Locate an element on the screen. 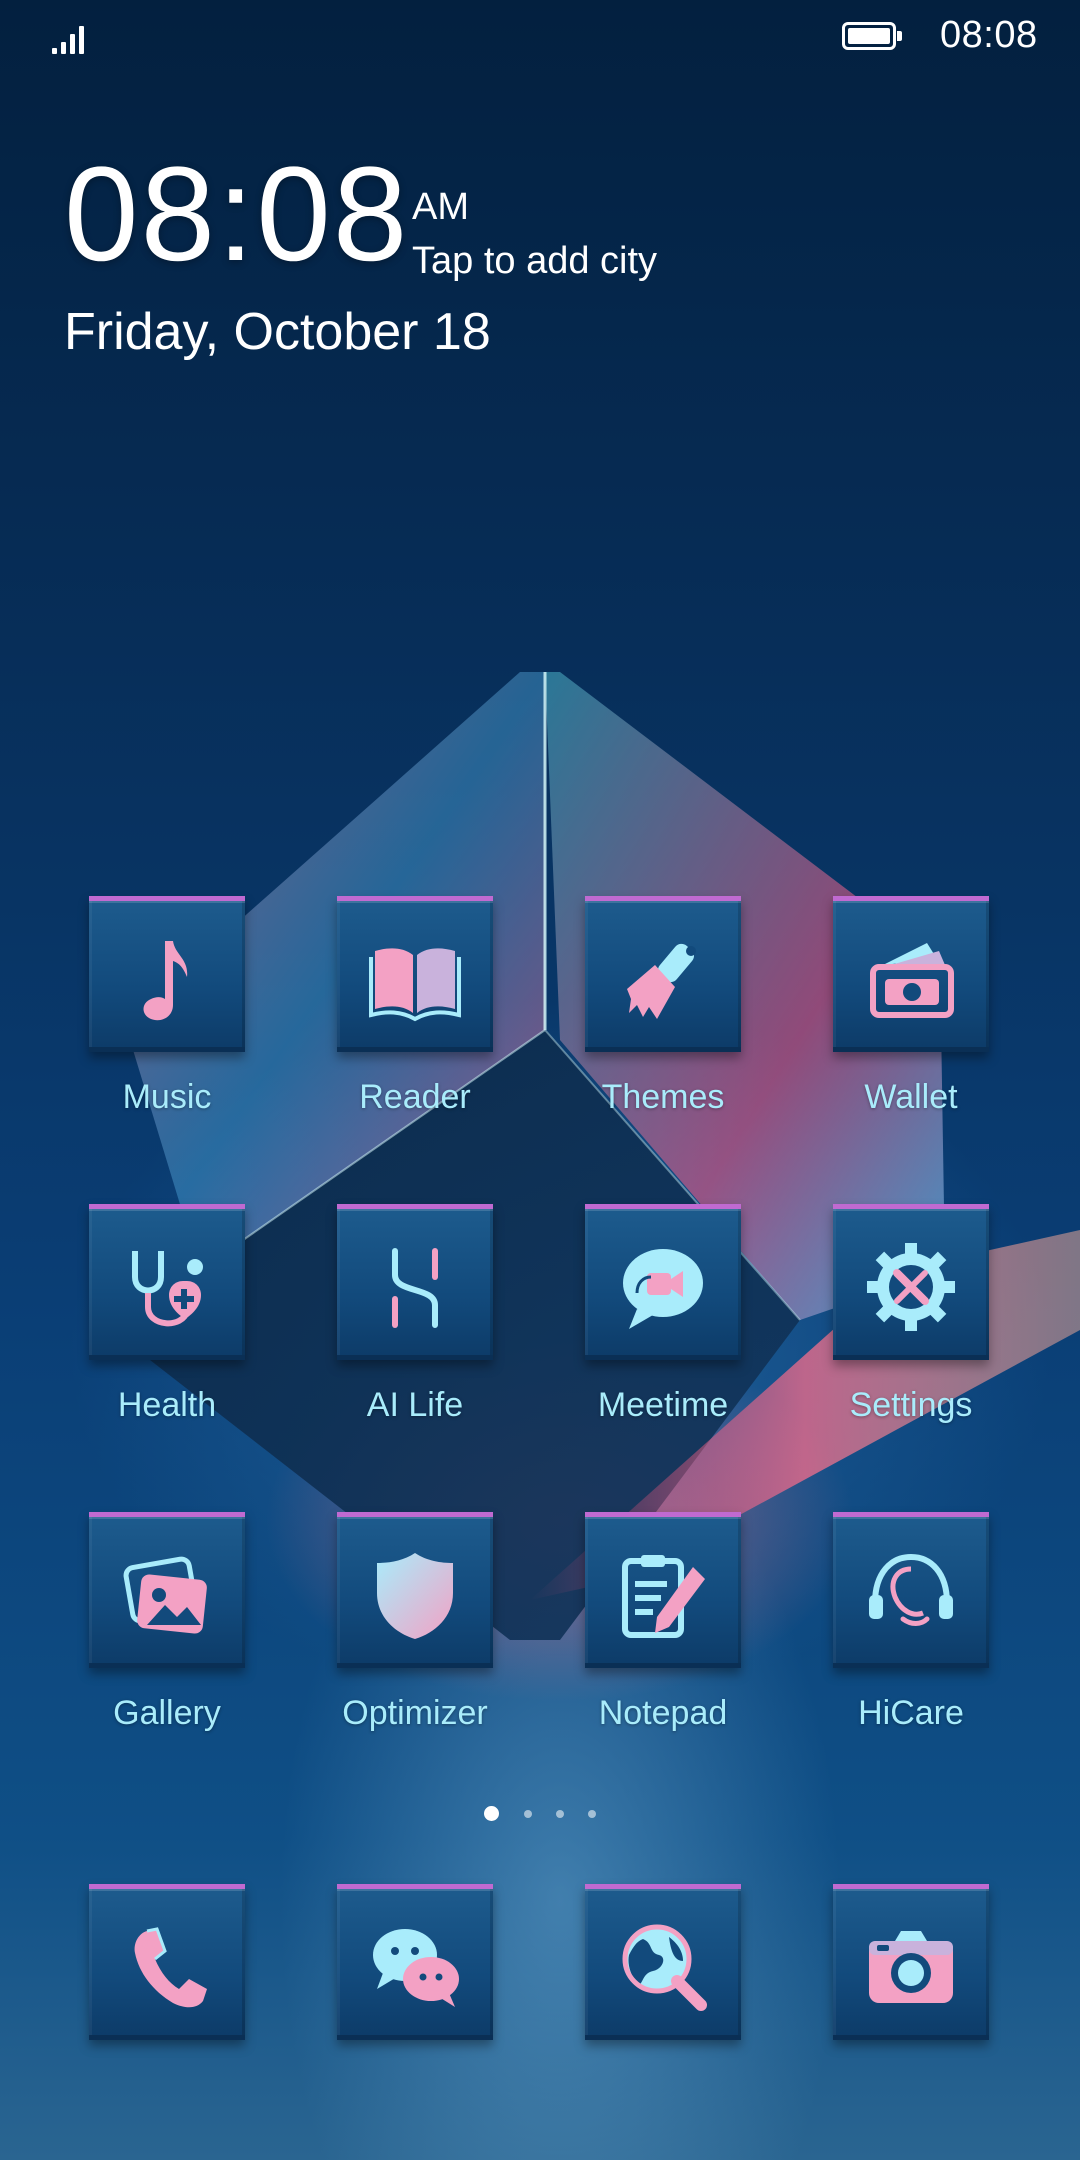 The width and height of the screenshot is (1080, 2160). themes-app-icon is located at coordinates (663, 974).